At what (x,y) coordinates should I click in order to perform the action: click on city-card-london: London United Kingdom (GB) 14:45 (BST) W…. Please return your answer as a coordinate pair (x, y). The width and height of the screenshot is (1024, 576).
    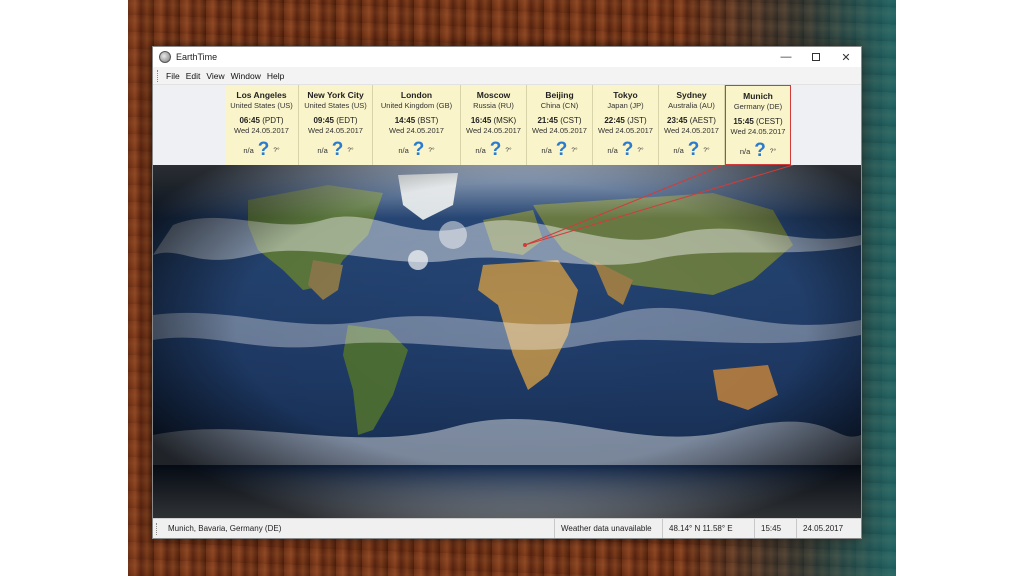
    Looking at the image, I should click on (417, 125).